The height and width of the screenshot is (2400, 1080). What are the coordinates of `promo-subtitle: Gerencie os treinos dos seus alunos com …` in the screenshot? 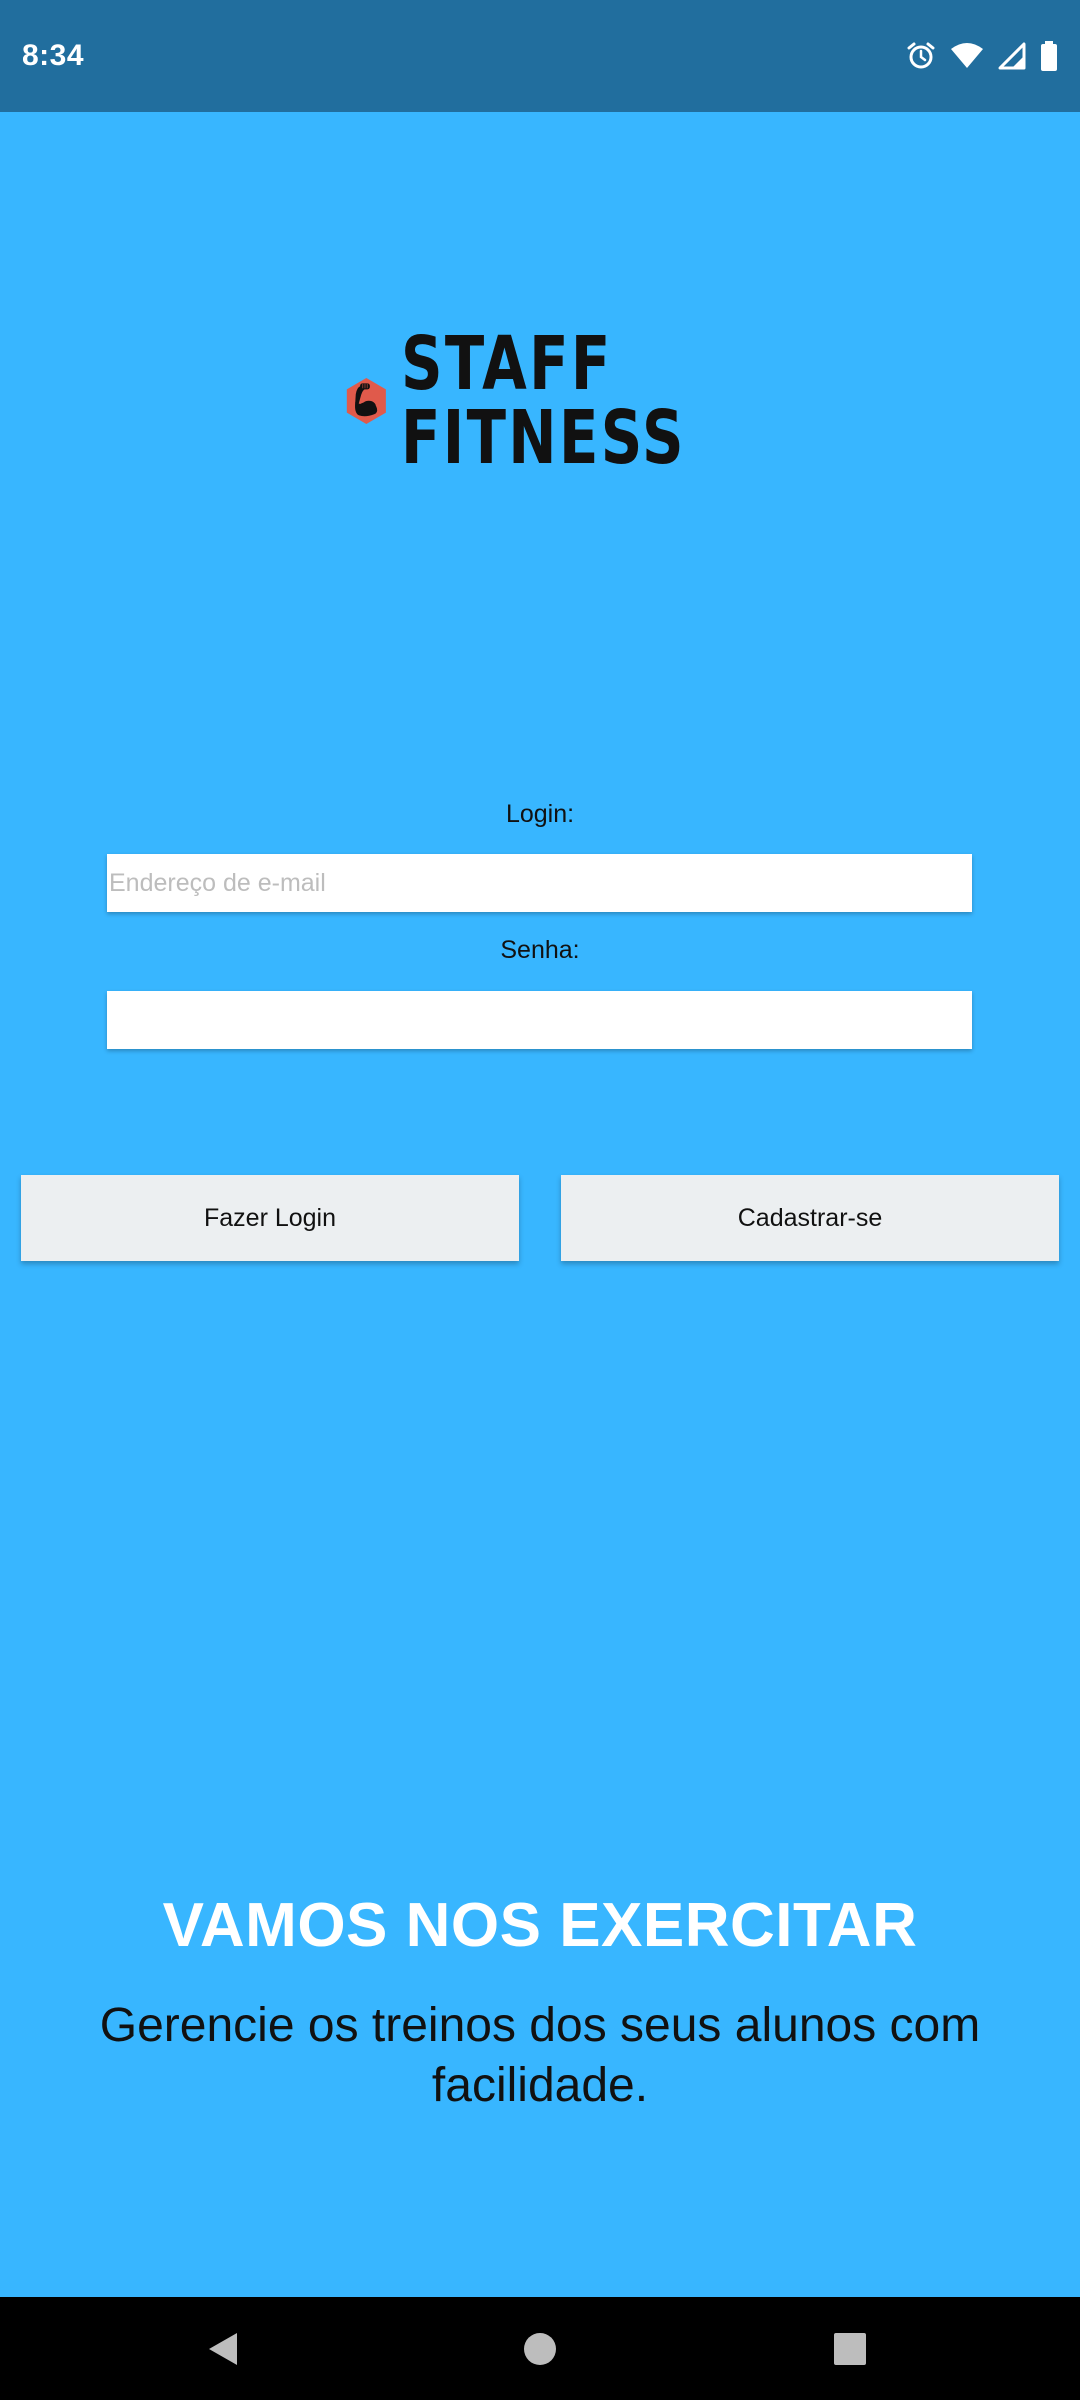 It's located at (540, 2055).